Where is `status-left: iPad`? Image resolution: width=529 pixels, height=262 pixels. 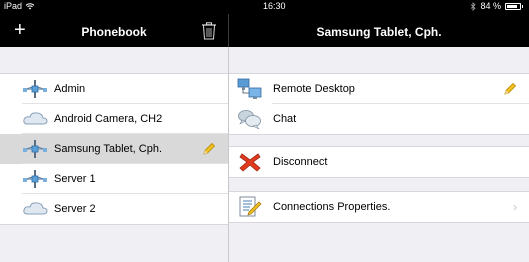 status-left: iPad is located at coordinates (19, 6).